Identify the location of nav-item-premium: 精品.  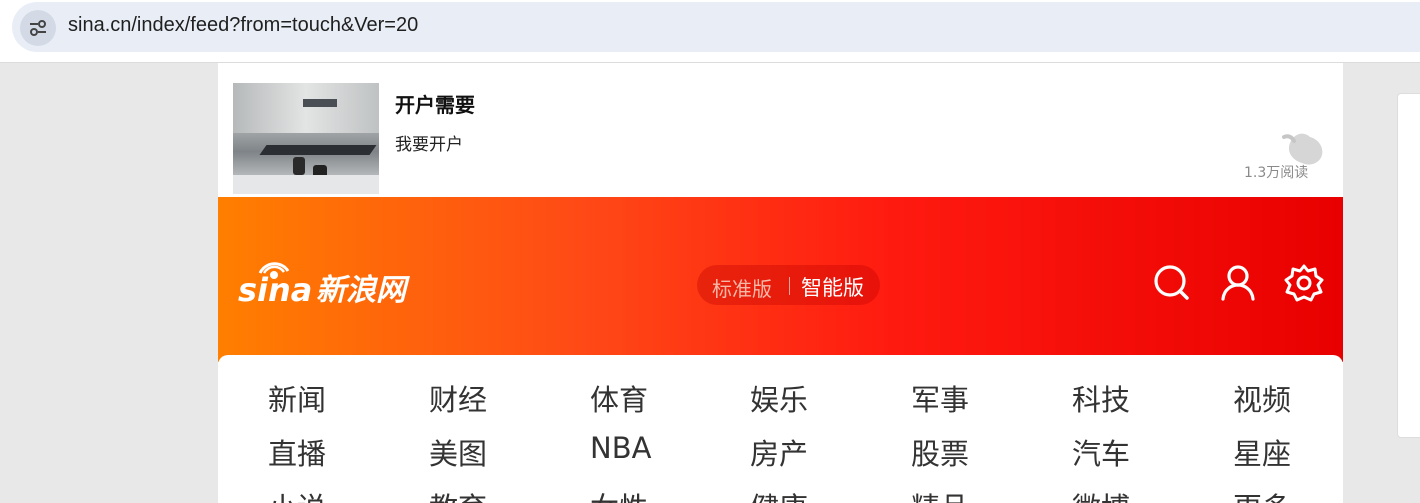
(971, 494).